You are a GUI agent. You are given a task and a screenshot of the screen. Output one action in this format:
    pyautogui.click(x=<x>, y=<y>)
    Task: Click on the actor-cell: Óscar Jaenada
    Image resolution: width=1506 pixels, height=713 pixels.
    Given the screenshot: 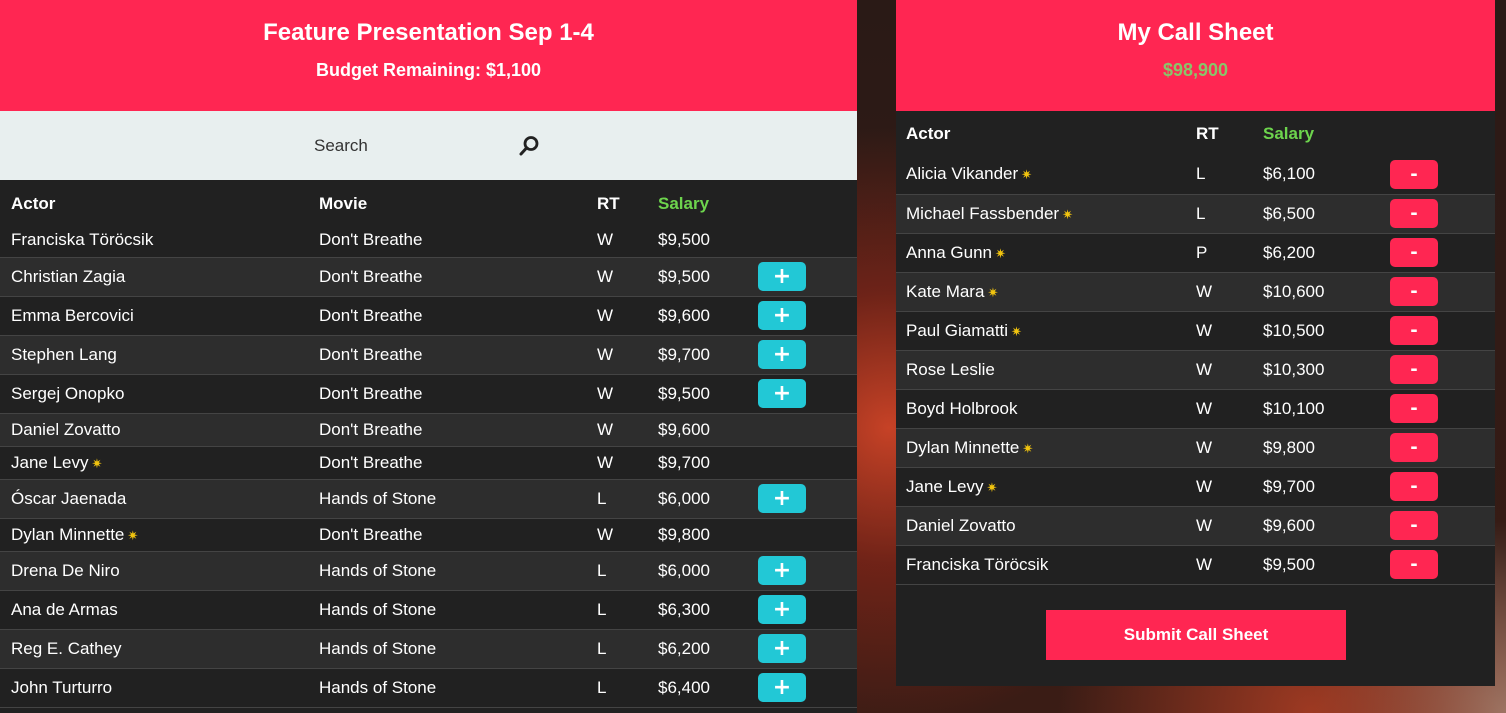 What is the action you would take?
    pyautogui.click(x=159, y=498)
    